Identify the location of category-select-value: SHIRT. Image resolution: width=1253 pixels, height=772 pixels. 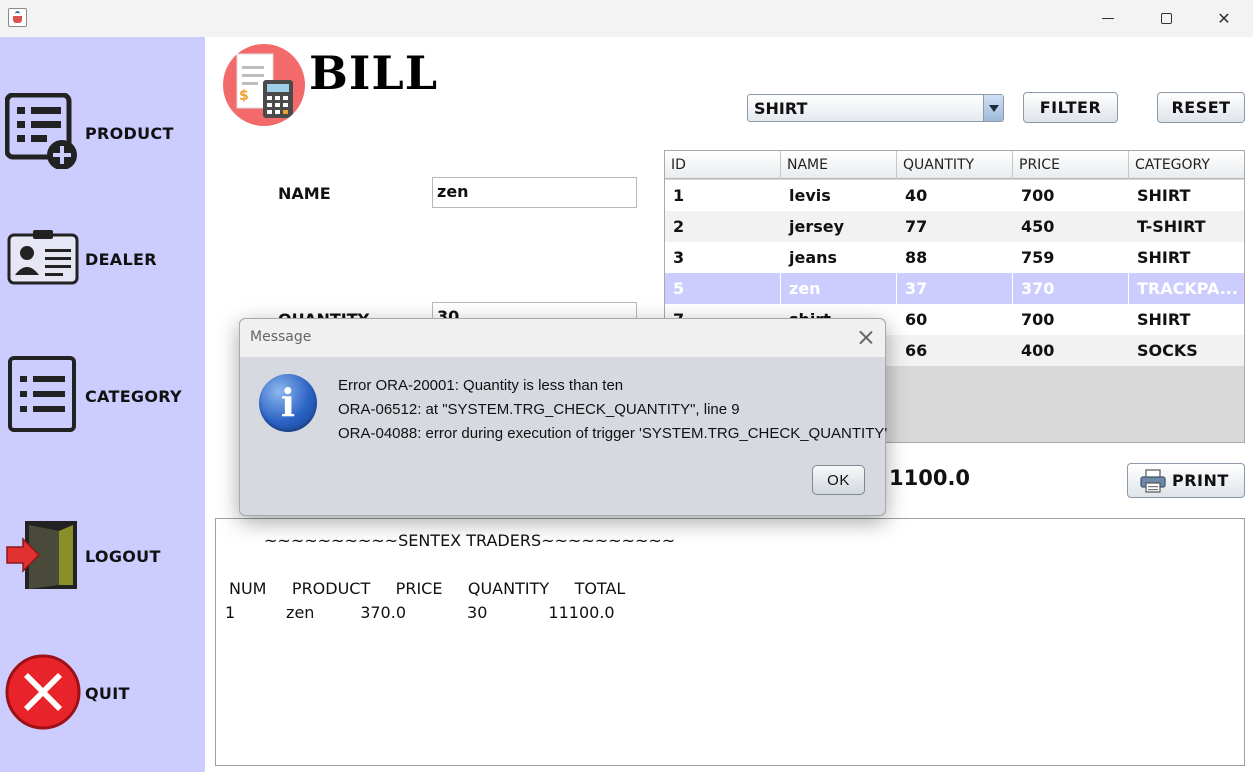
(781, 108).